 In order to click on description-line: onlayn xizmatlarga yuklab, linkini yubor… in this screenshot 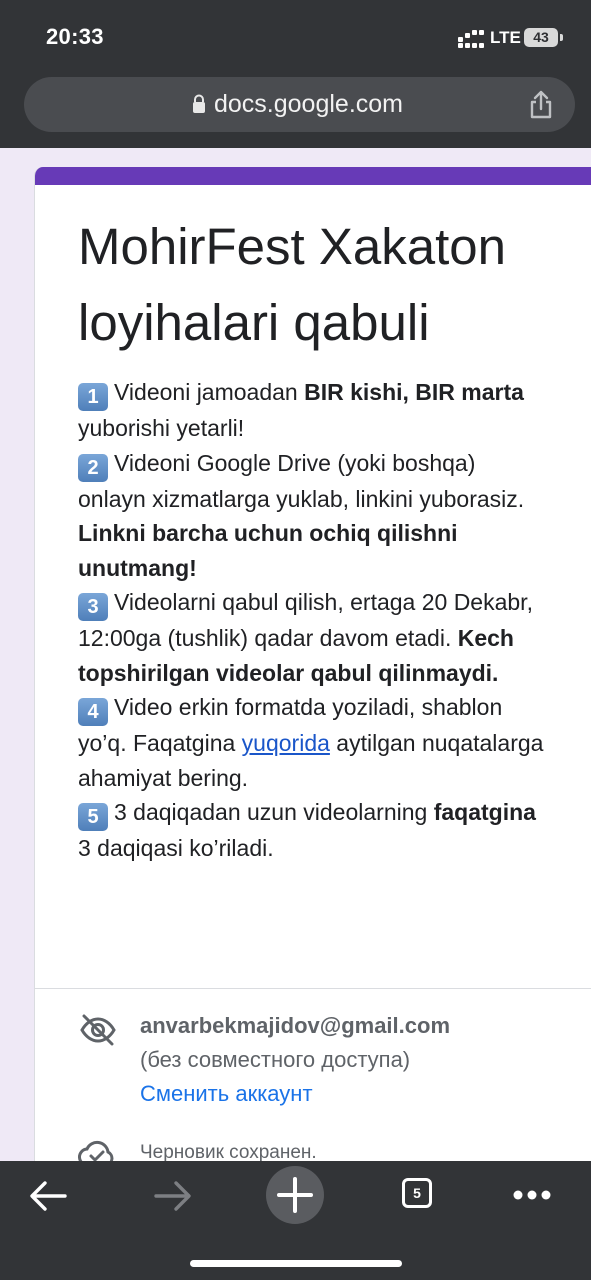, I will do `click(301, 498)`.